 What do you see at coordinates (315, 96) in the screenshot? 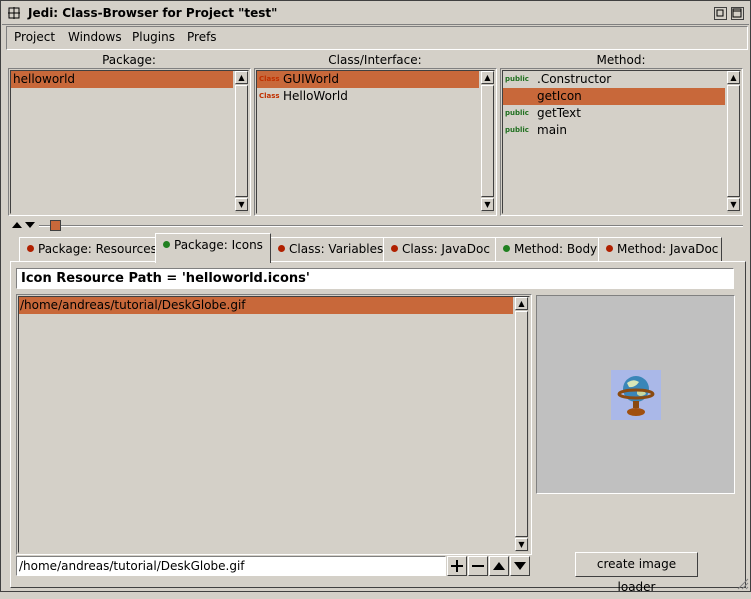
I see `class-name: HelloWorld` at bounding box center [315, 96].